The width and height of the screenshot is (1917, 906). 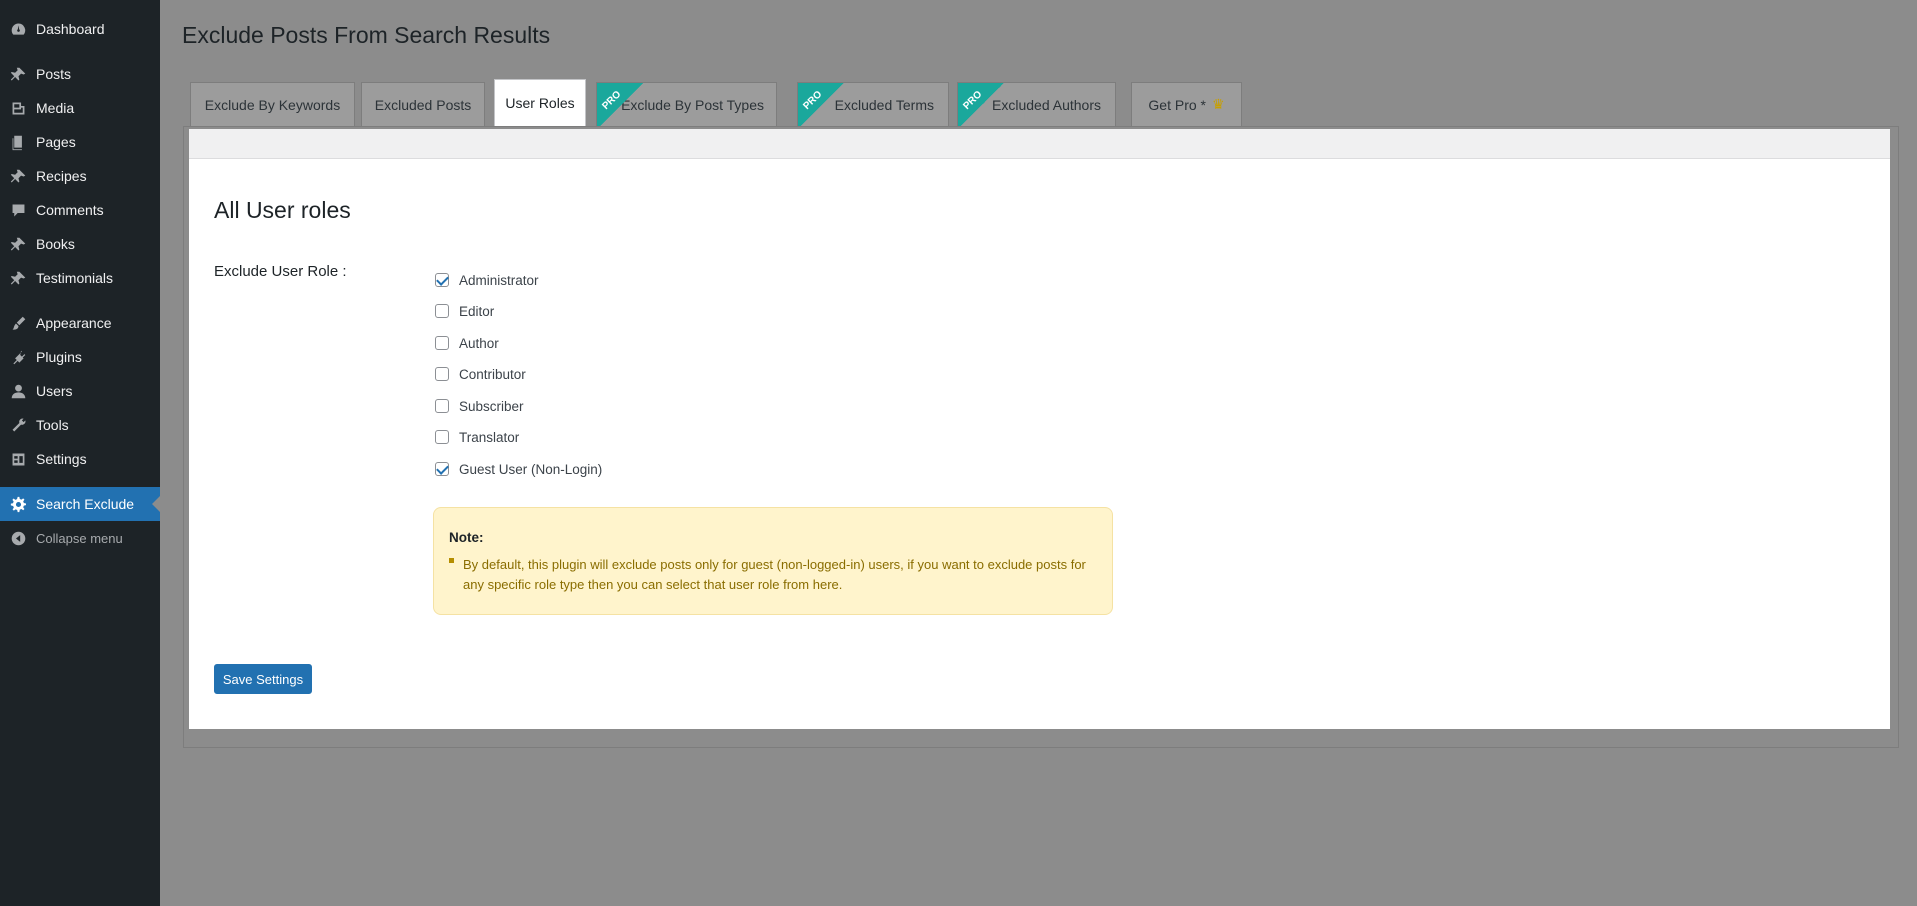 I want to click on tab-label: Excluded Terms, so click(x=884, y=104).